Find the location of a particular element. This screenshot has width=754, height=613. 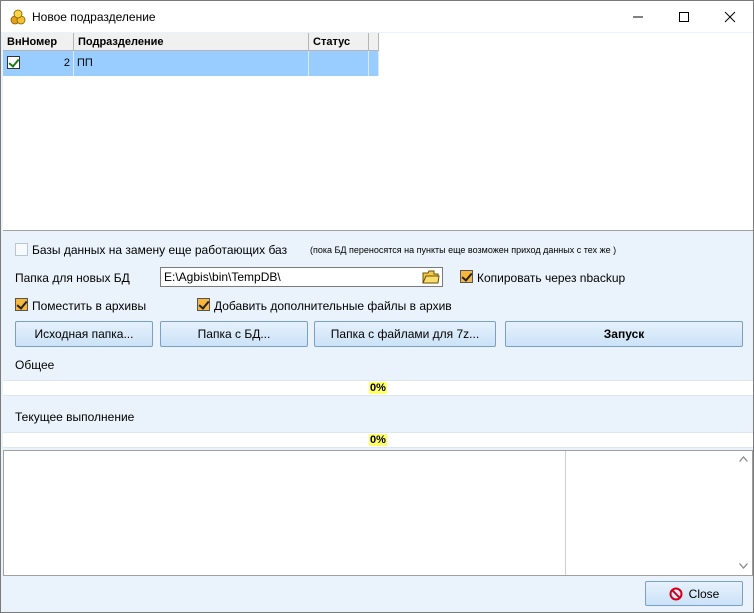

overall-progress-percent: 0% is located at coordinates (378, 388).